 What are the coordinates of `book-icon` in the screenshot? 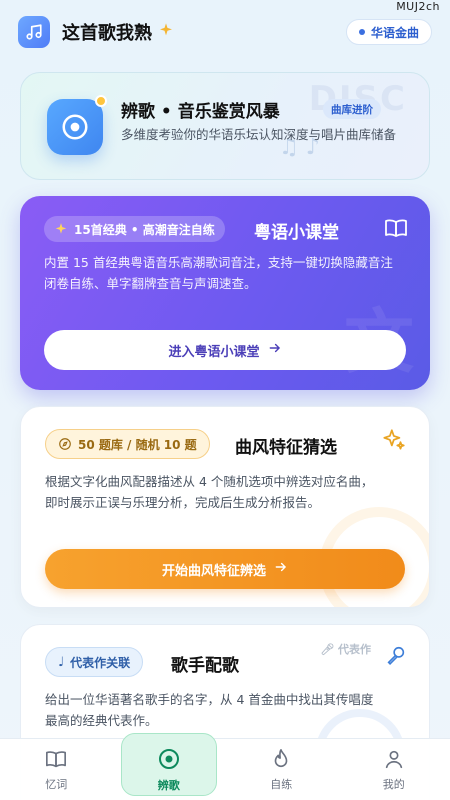 It's located at (56, 760).